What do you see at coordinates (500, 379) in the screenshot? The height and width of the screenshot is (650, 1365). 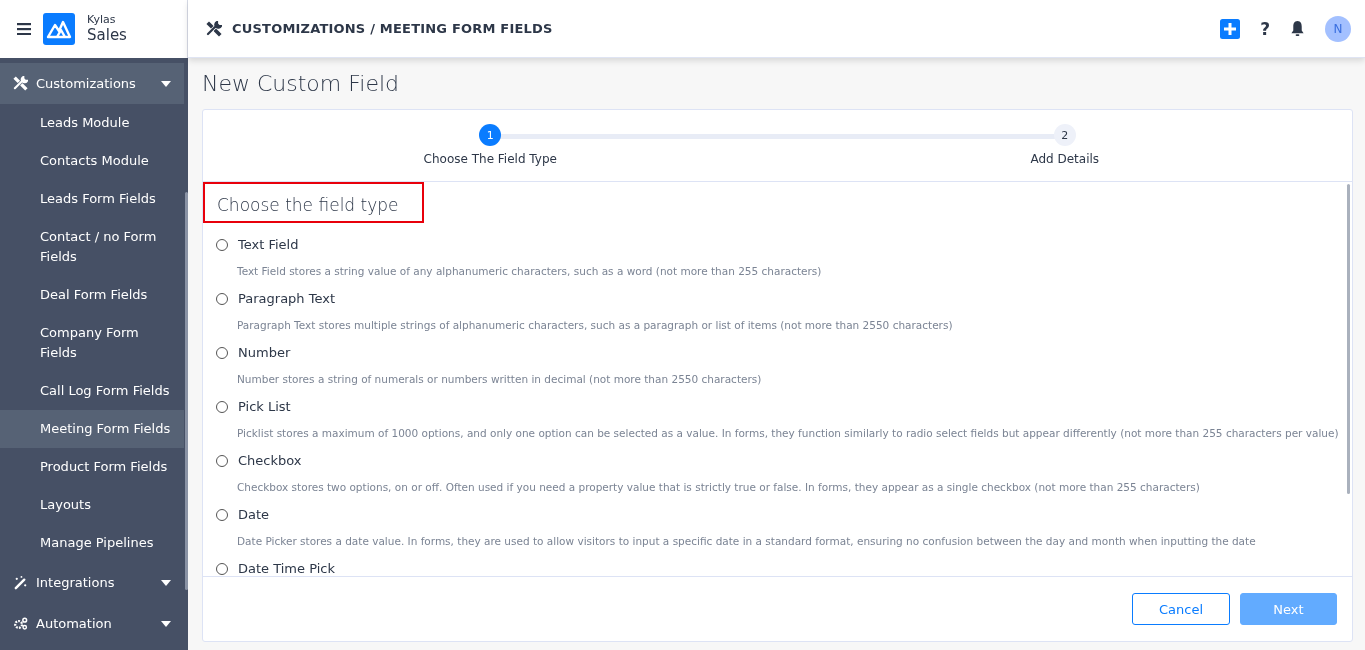 I see `option-description: Number stores a string of numerals or numbers written in decimal (not more than 2550 characters)` at bounding box center [500, 379].